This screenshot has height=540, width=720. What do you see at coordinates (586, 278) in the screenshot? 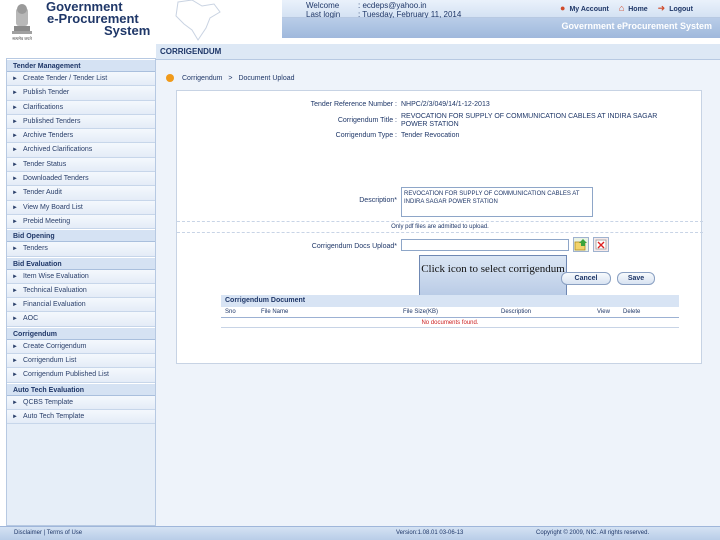
I see `cancel-button: Cancel` at bounding box center [586, 278].